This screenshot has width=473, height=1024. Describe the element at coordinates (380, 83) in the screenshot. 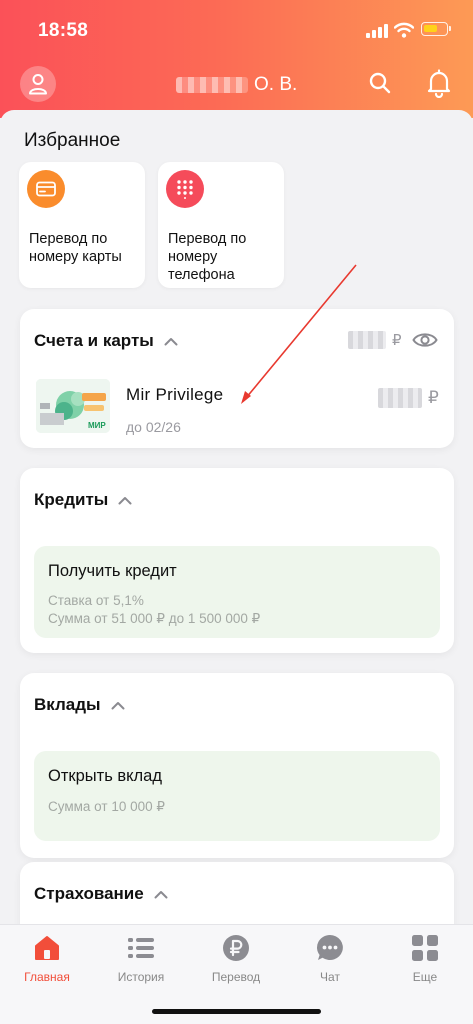

I see `search-icon` at that location.